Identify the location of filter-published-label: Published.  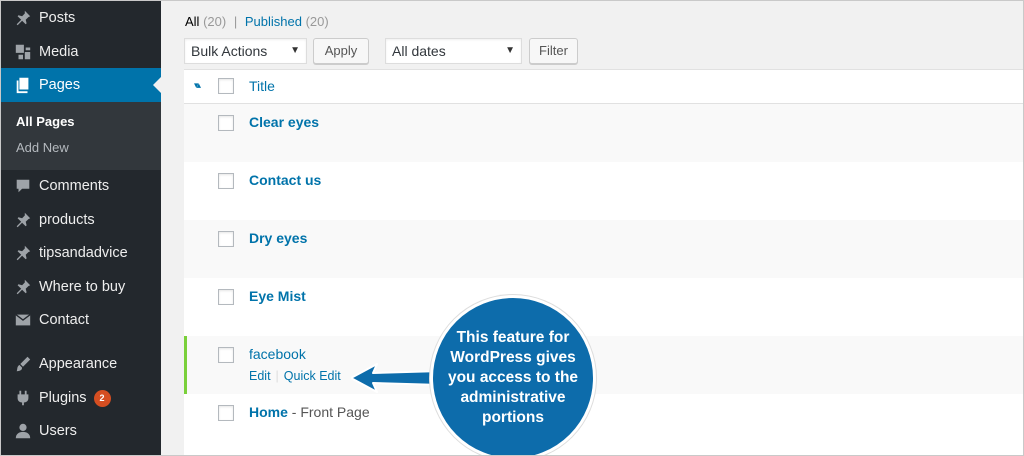
(273, 21).